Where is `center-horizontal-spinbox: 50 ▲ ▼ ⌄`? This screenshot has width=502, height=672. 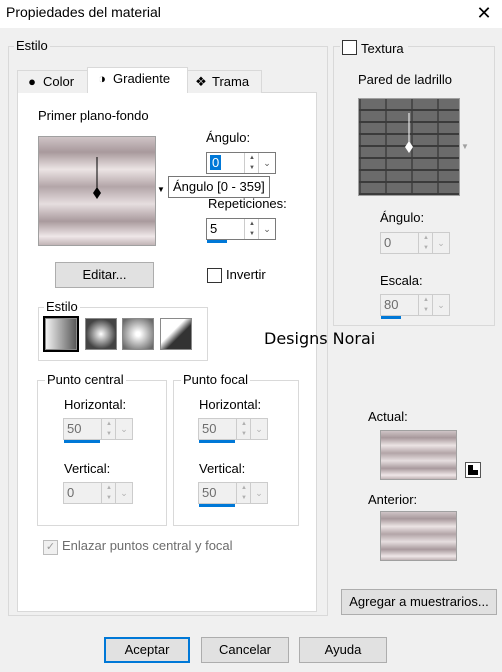
center-horizontal-spinbox: 50 ▲ ▼ ⌄ is located at coordinates (98, 430).